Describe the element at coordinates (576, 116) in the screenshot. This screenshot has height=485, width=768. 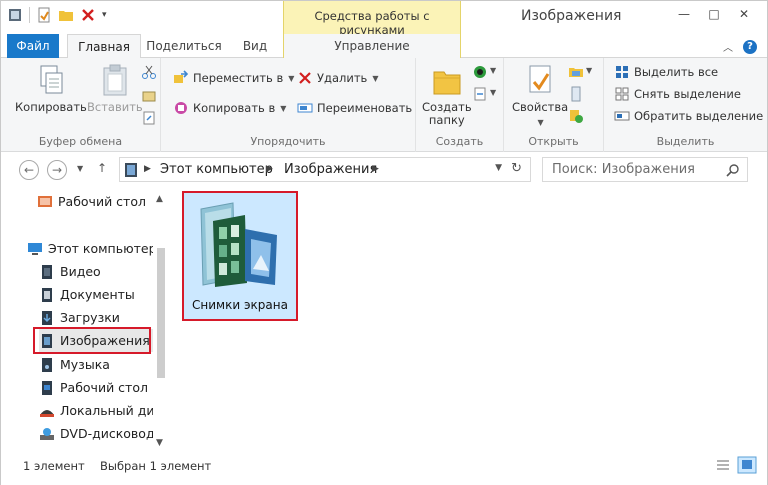
I see `history-icon` at that location.